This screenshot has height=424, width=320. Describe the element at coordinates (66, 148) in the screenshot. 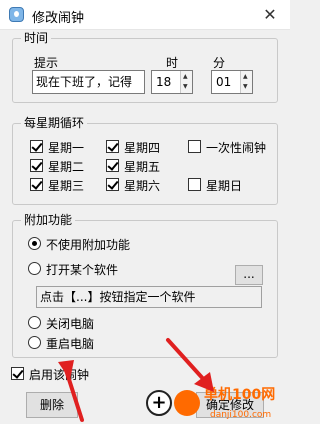

I see `day-label: 星期一` at that location.